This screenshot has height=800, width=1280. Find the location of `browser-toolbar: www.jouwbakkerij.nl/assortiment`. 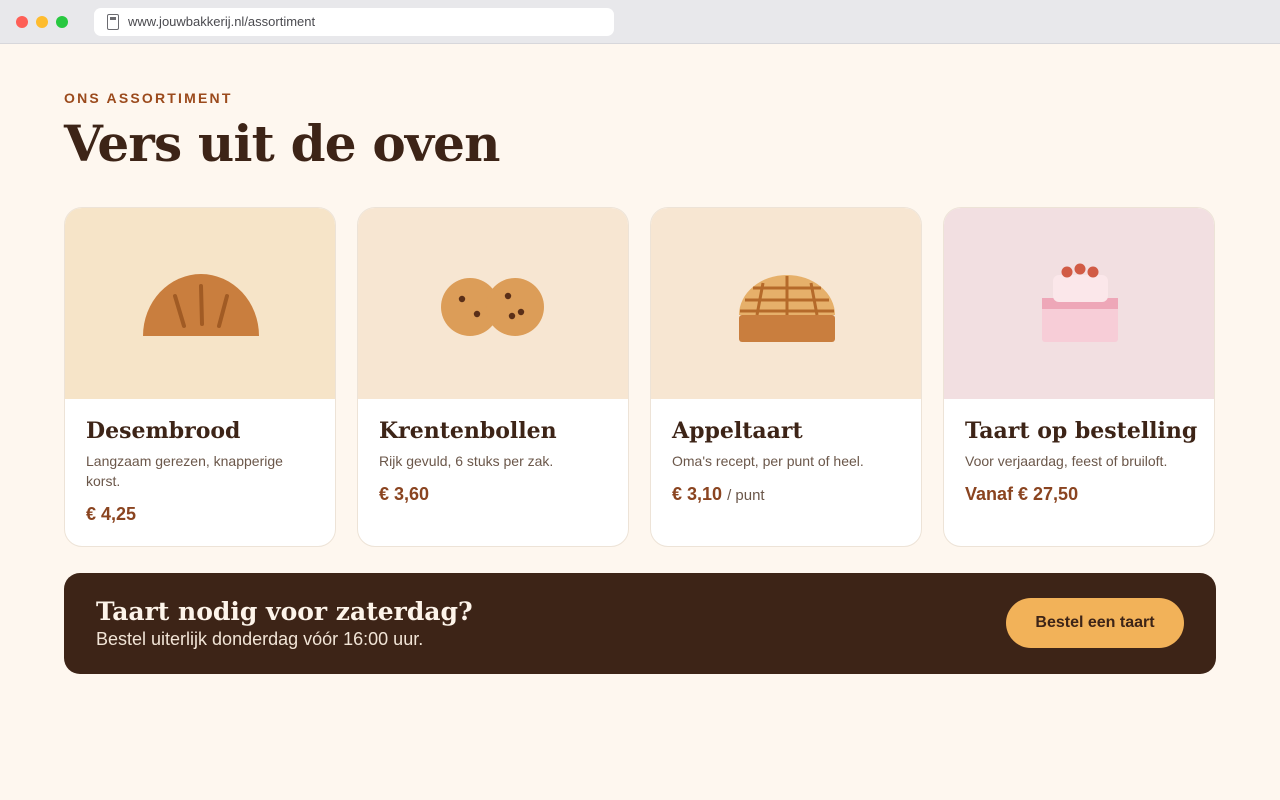

browser-toolbar: www.jouwbakkerij.nl/assortiment is located at coordinates (640, 22).